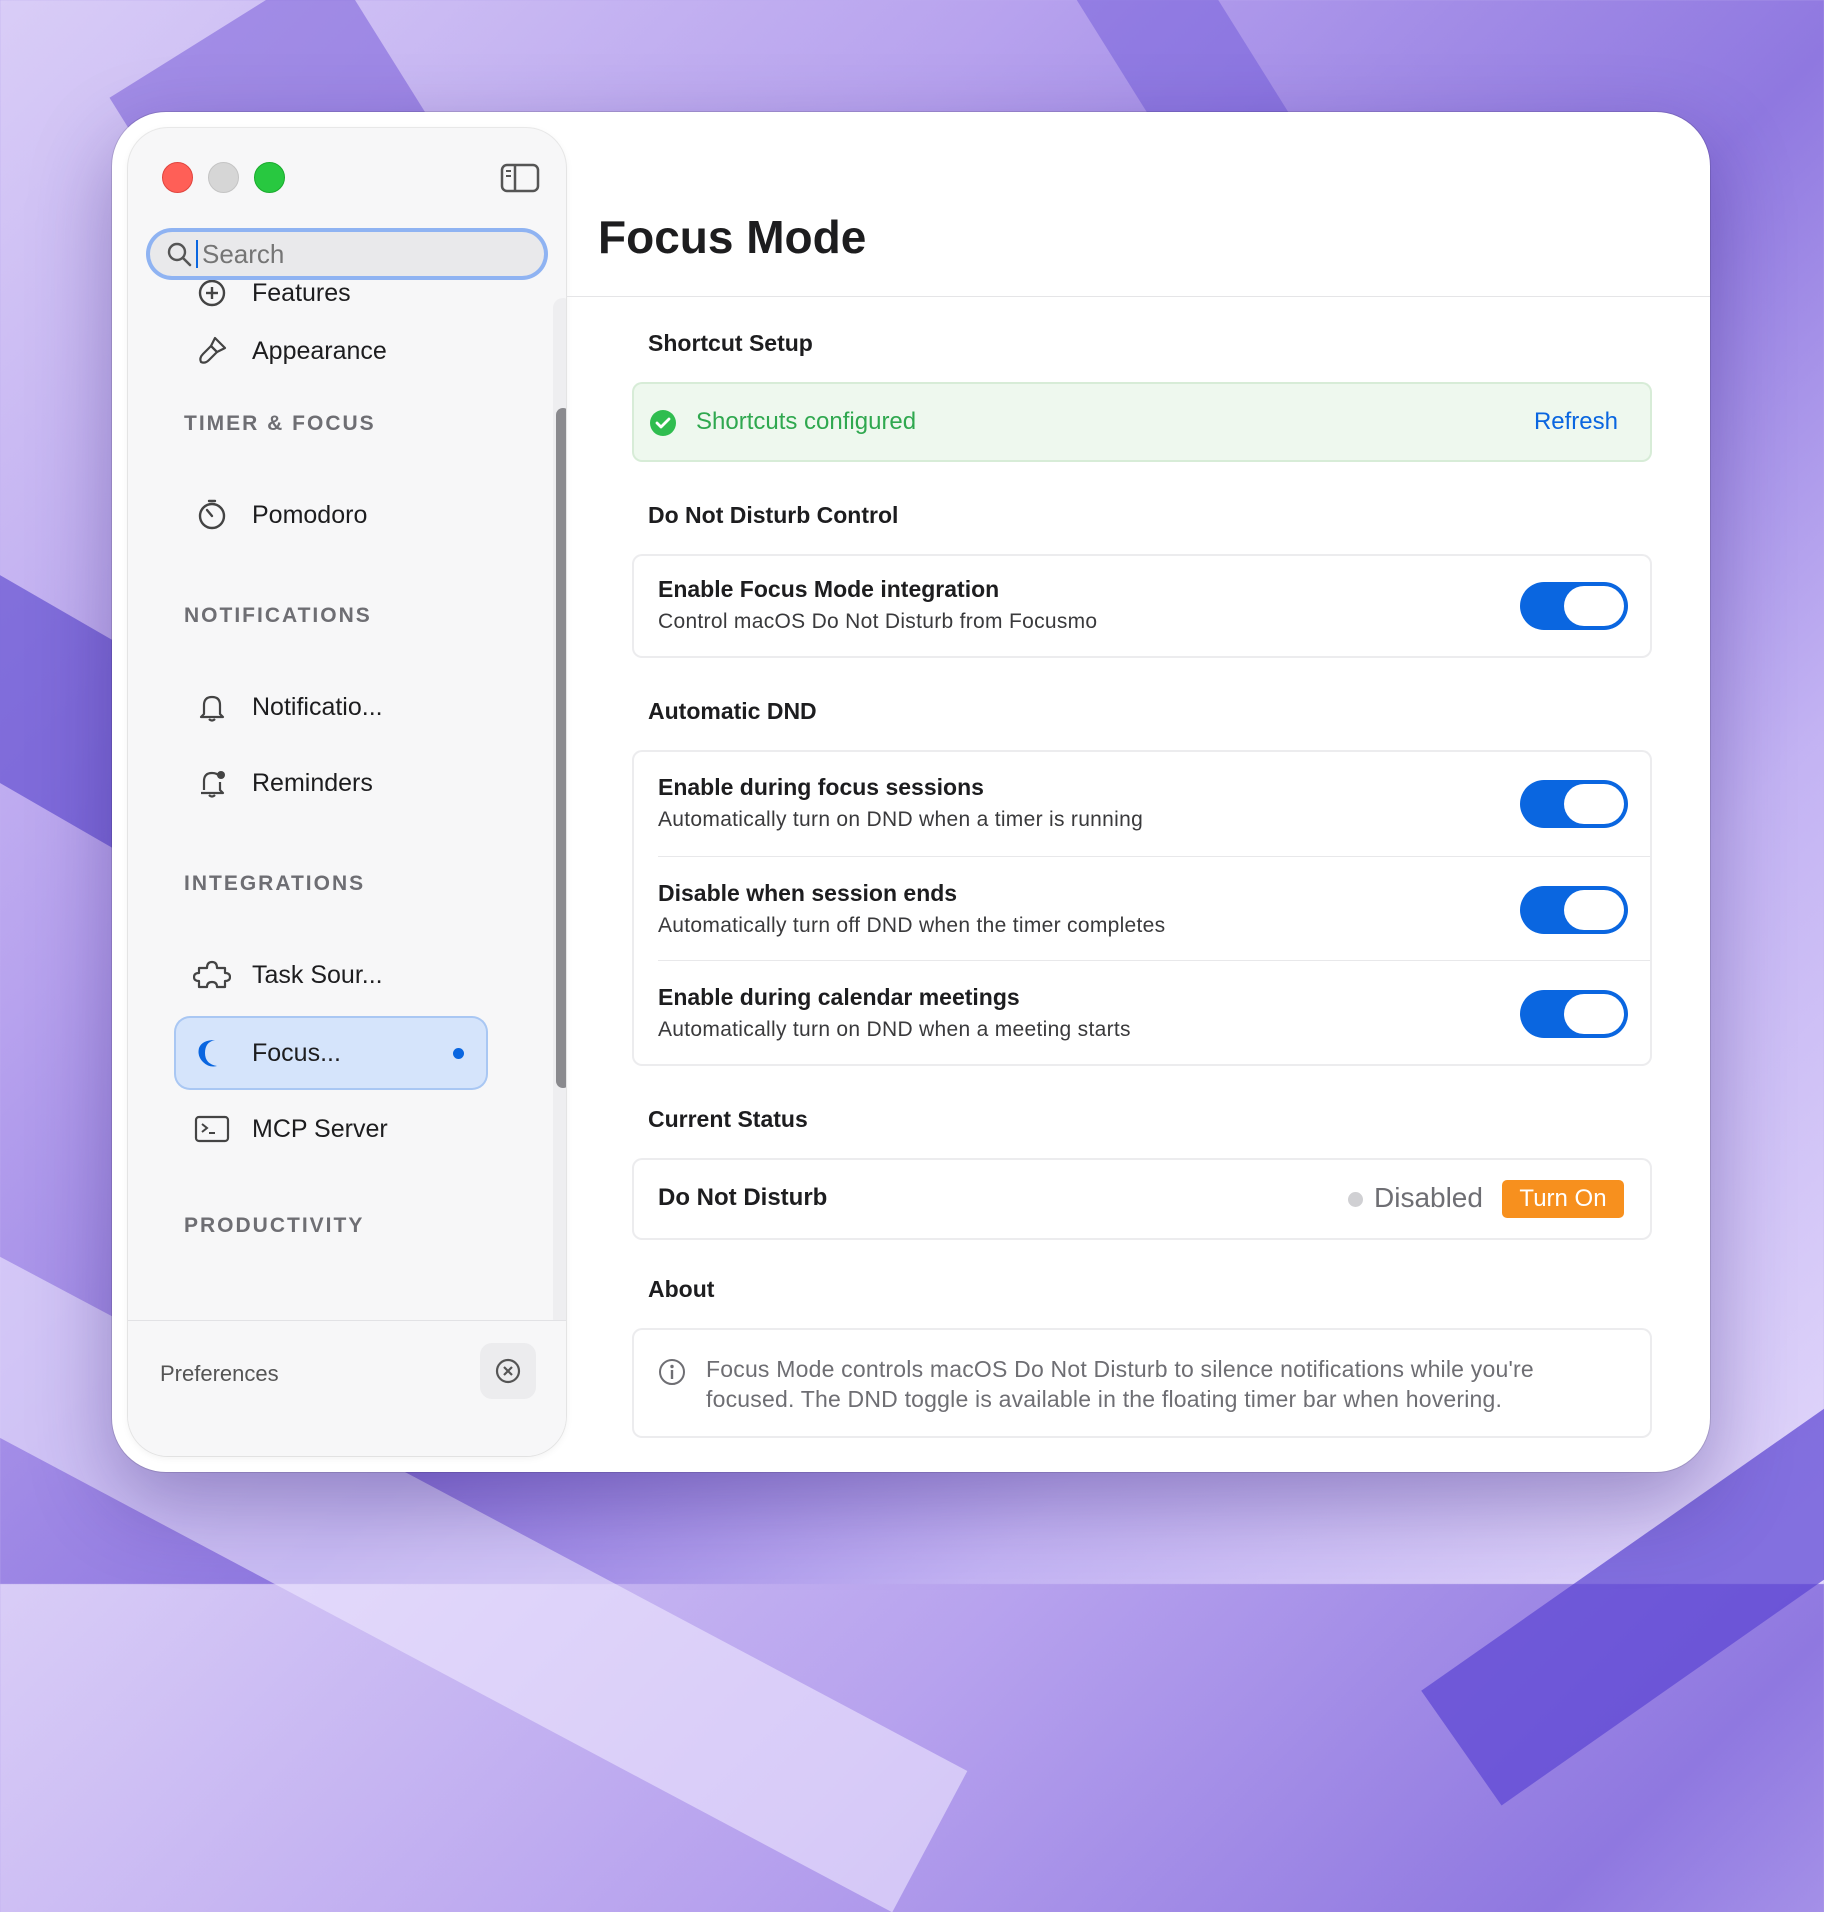 The width and height of the screenshot is (1824, 1912). What do you see at coordinates (223, 177) in the screenshot?
I see `minimize-window-button` at bounding box center [223, 177].